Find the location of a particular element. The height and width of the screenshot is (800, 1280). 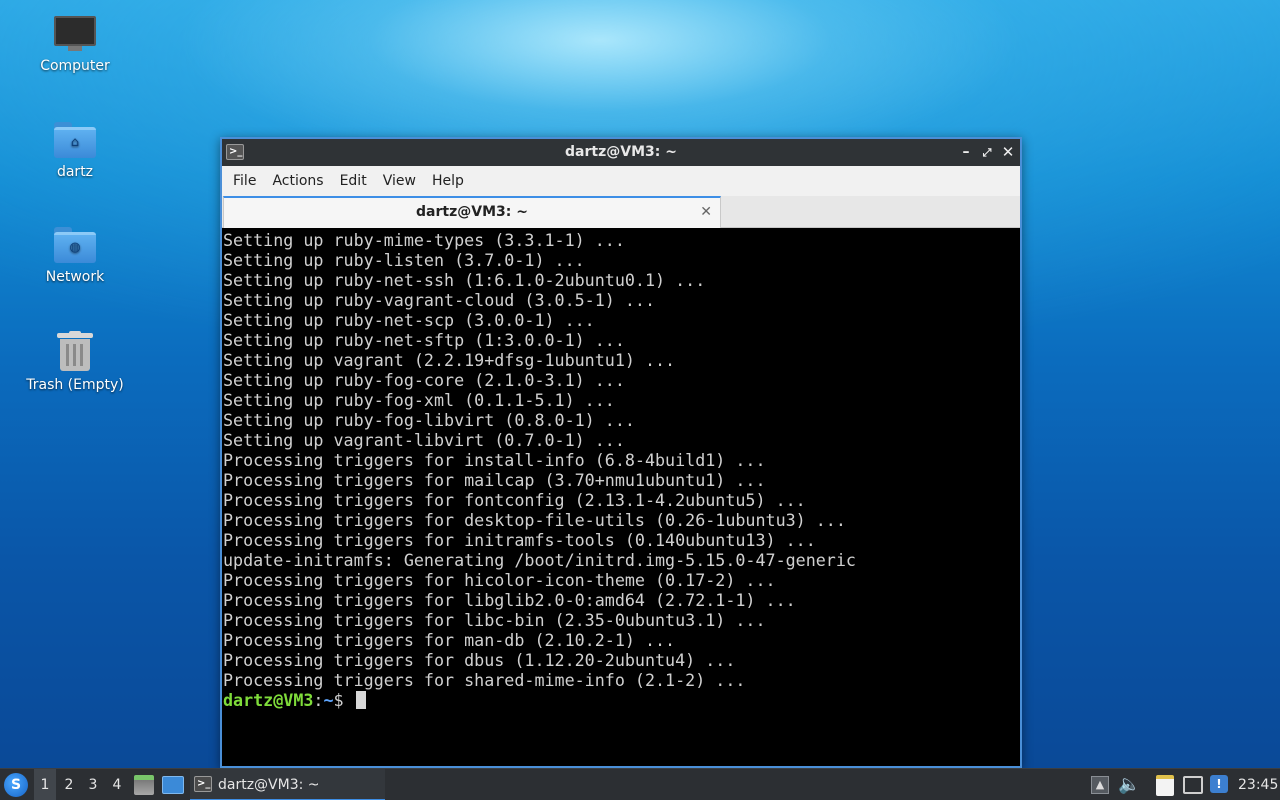

prompt-path: ~ is located at coordinates (328, 700).